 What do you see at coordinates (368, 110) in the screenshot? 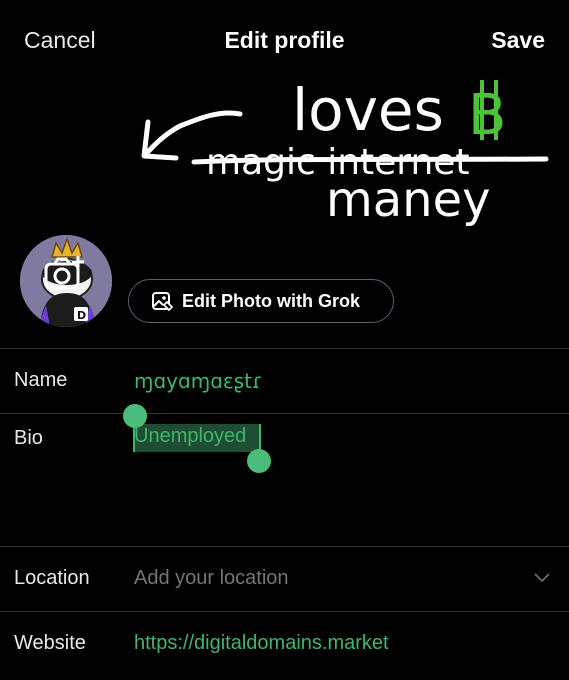
I see `banner-text-loves: loves` at bounding box center [368, 110].